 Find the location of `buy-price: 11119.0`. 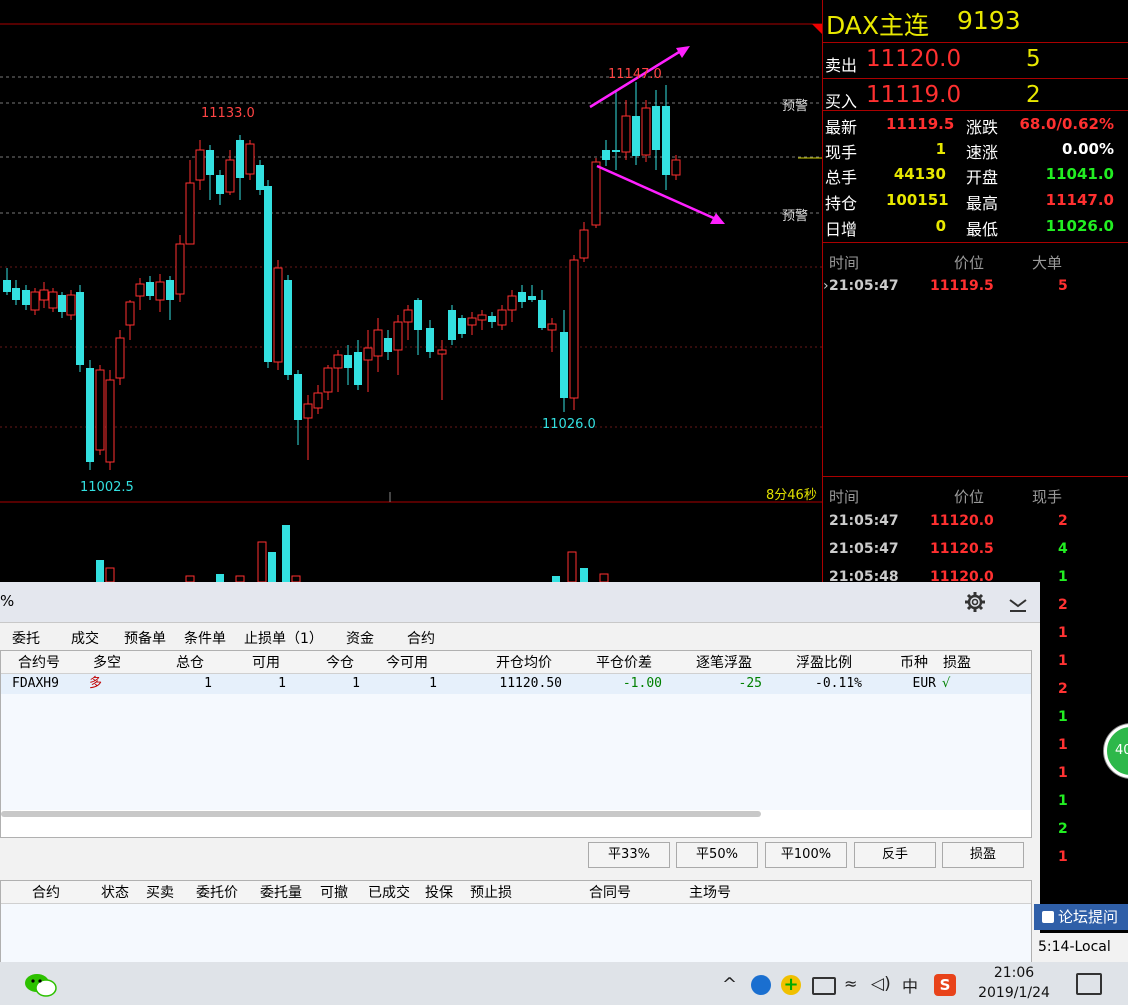

buy-price: 11119.0 is located at coordinates (913, 95).